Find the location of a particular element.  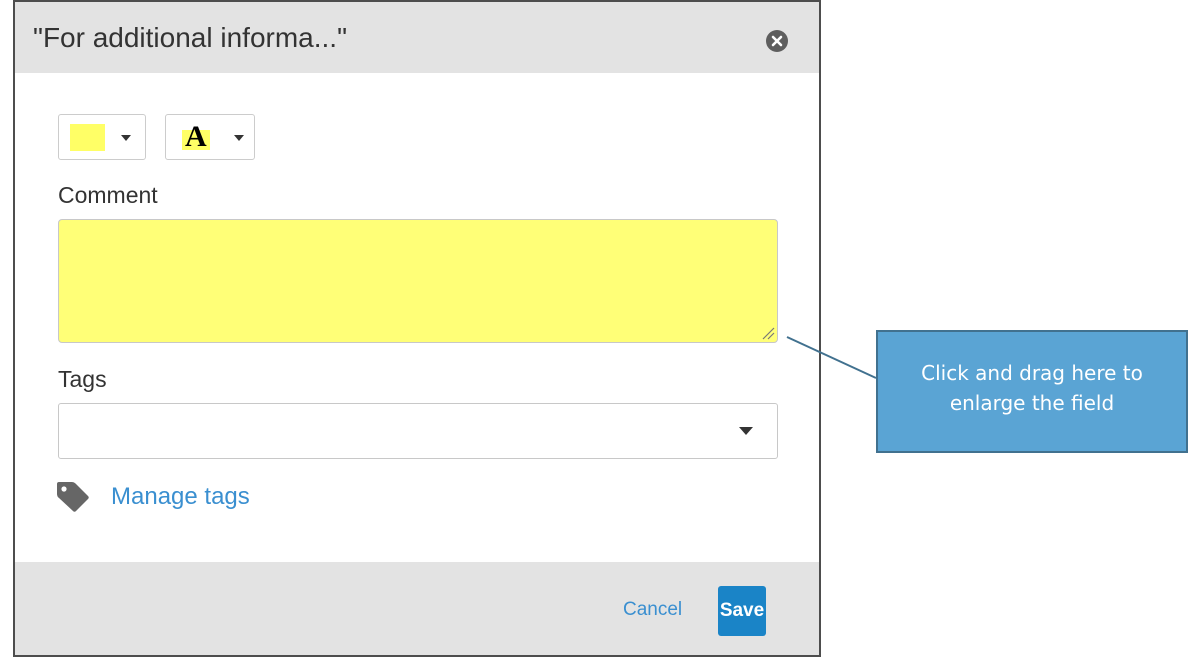

callout-box: Click and drag here to enlarge the field is located at coordinates (1032, 391).